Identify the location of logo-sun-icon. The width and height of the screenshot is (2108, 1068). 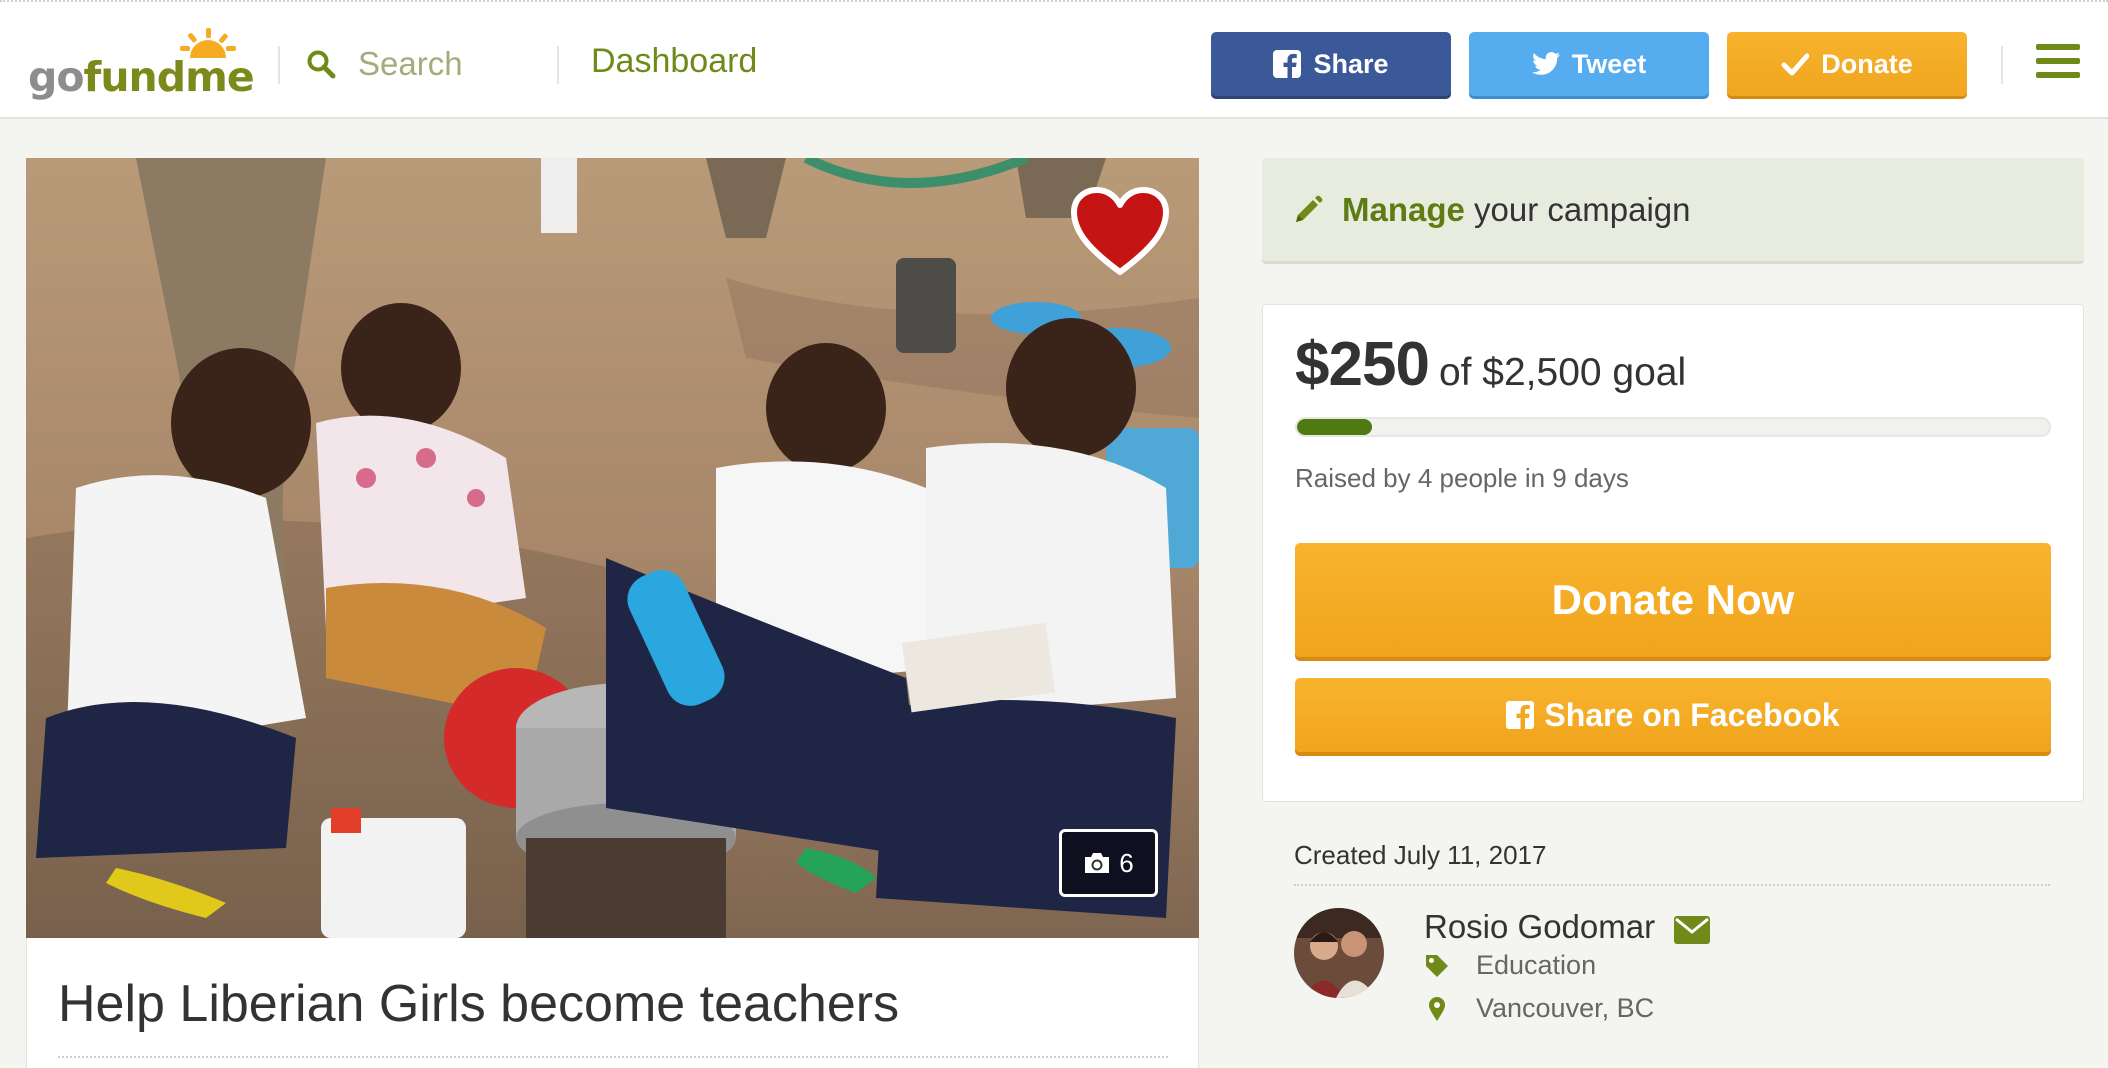
(208, 43).